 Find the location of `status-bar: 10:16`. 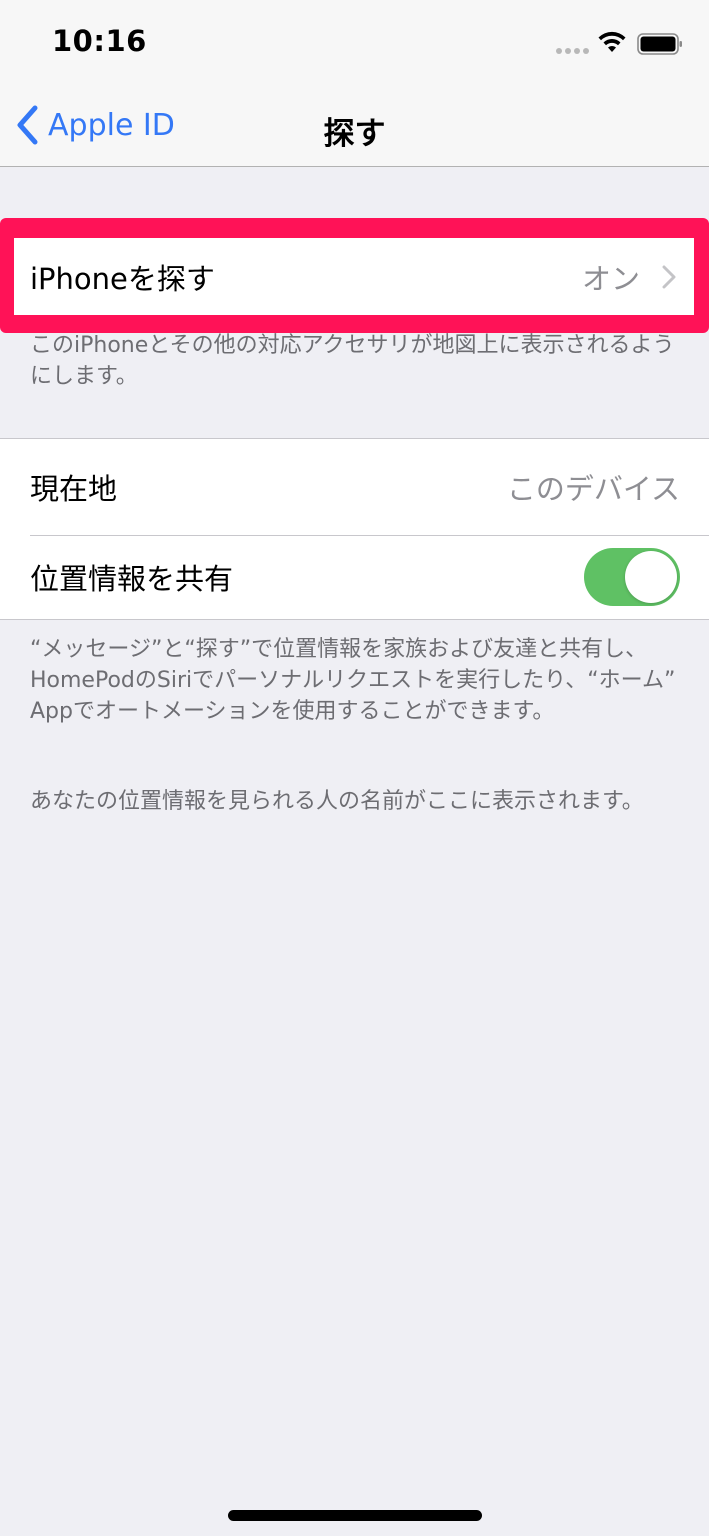

status-bar: 10:16 is located at coordinates (354, 44).